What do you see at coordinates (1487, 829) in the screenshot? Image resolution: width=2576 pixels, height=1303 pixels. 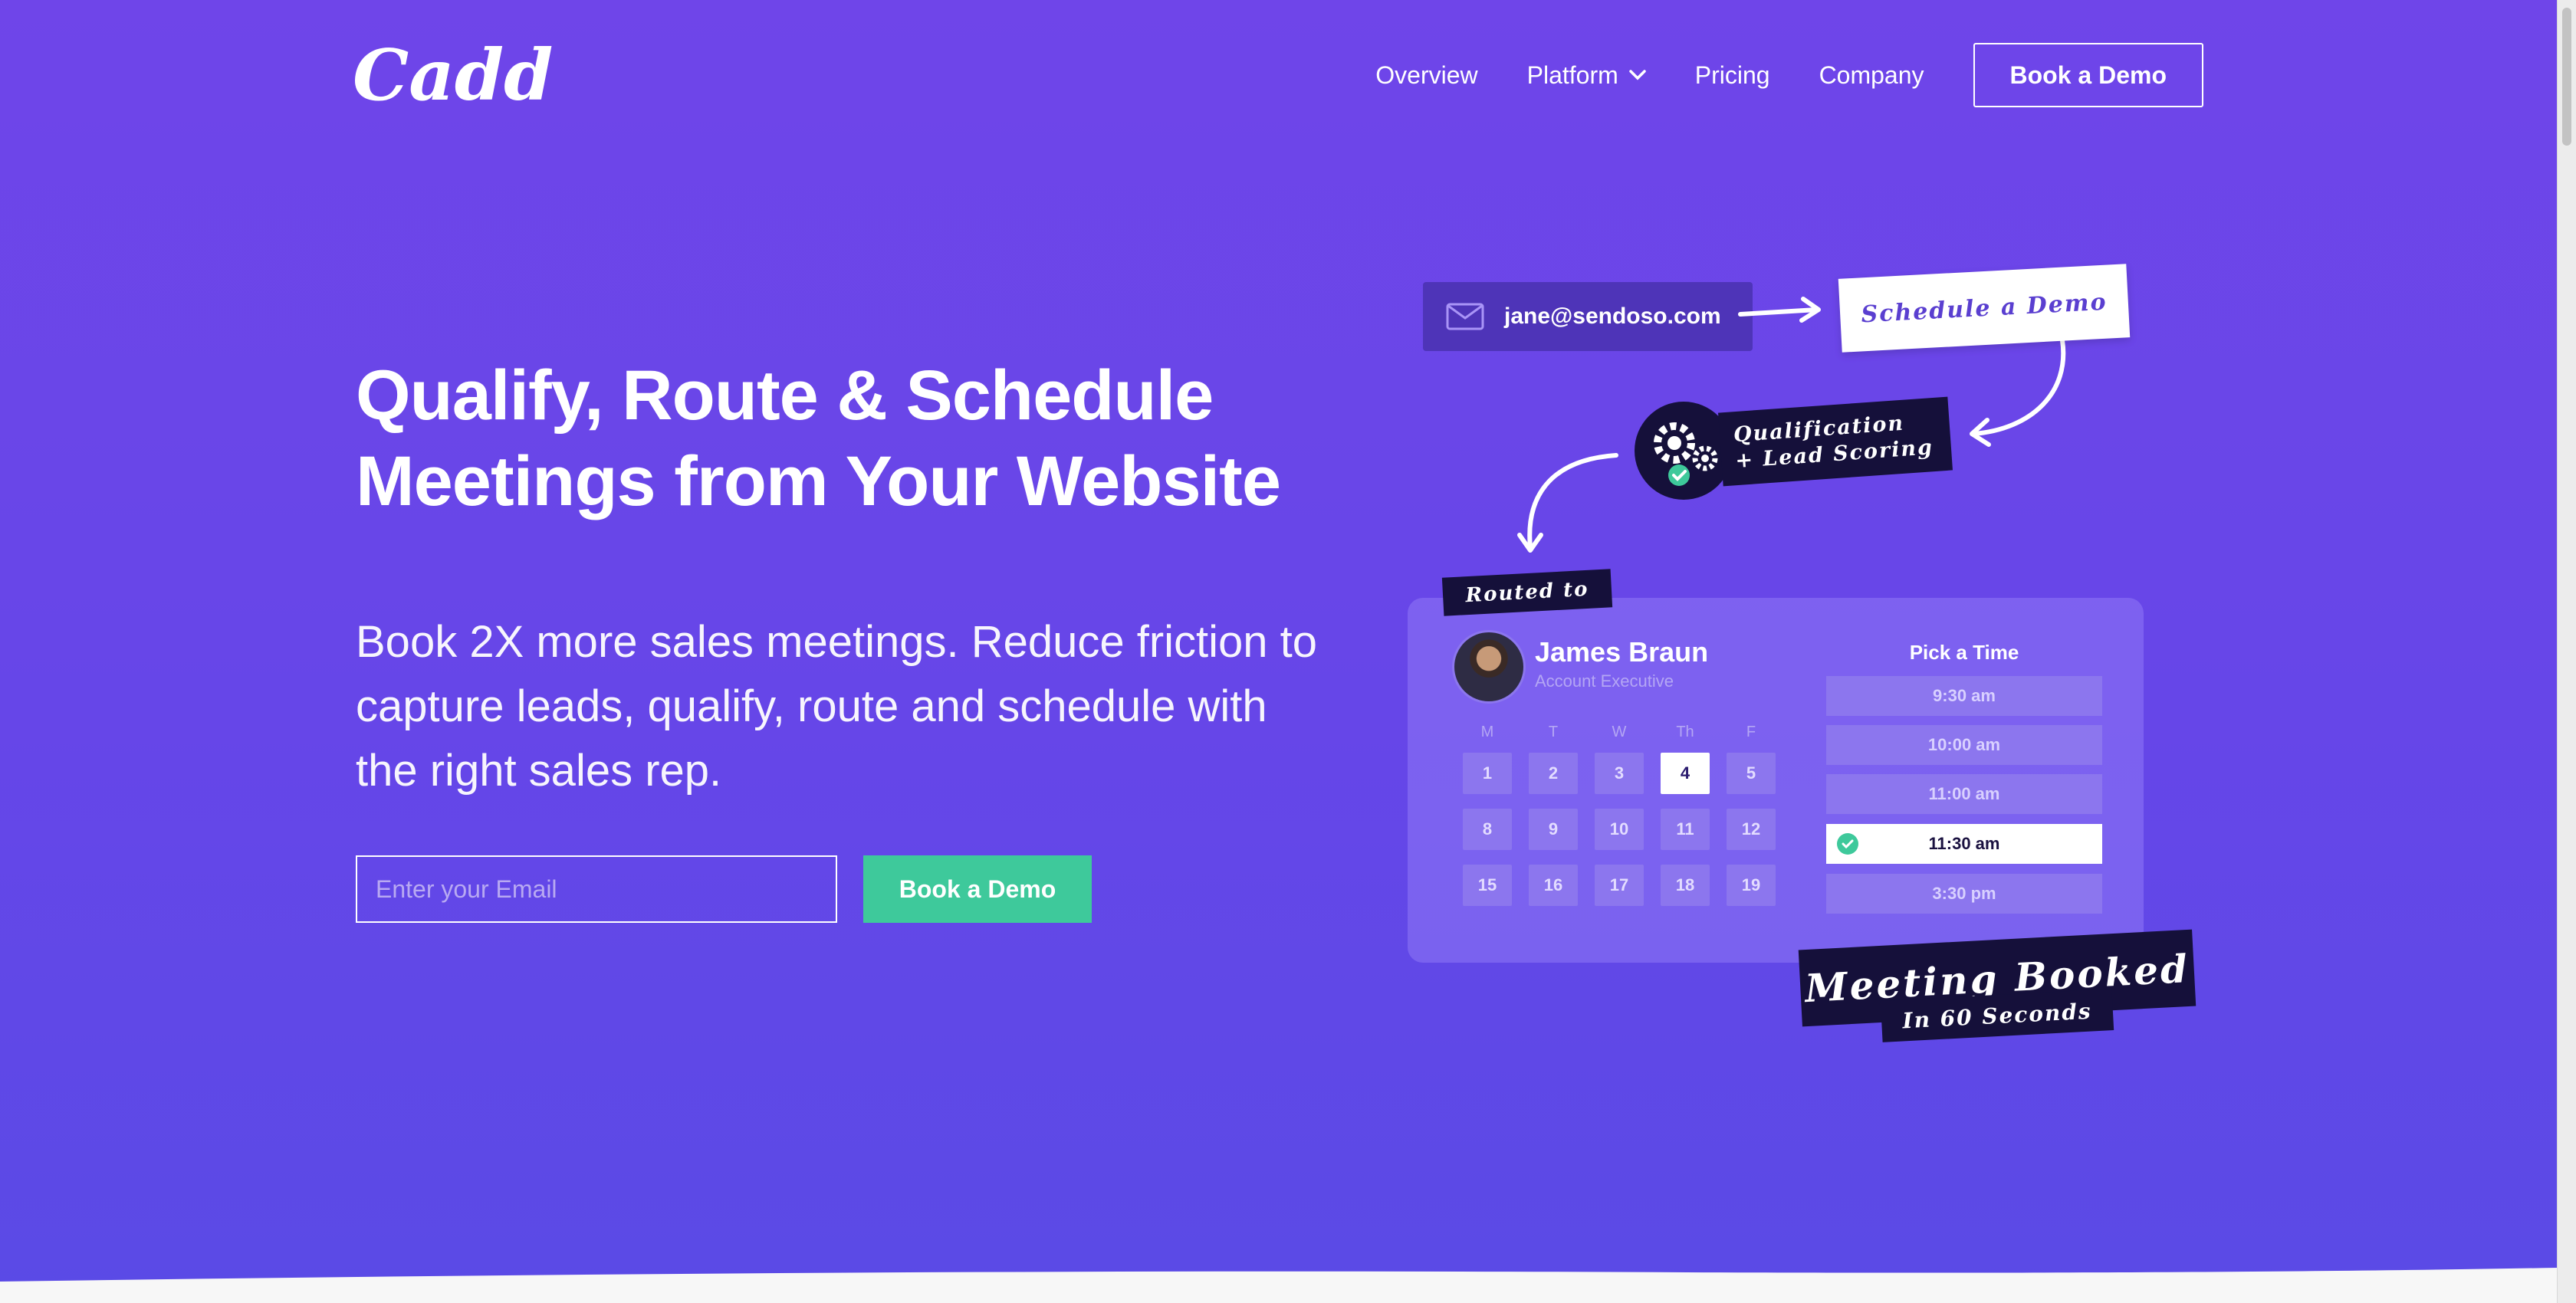 I see `calendar-day: 8` at bounding box center [1487, 829].